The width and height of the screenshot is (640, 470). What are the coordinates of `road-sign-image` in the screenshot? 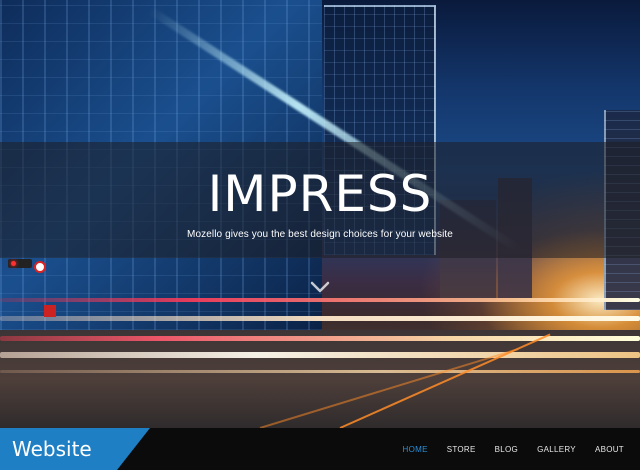 It's located at (40, 267).